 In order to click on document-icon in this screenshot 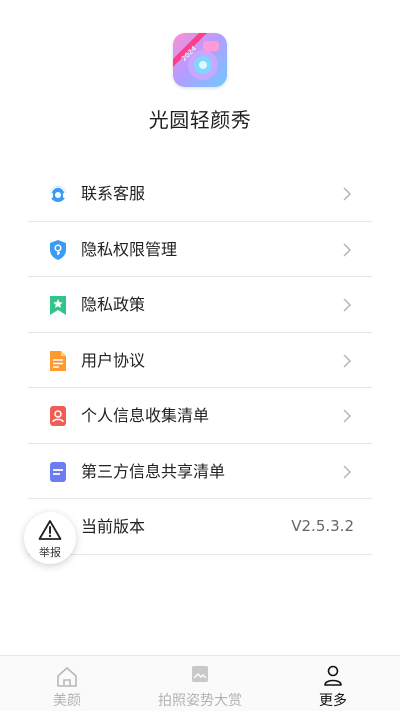, I will do `click(58, 360)`.